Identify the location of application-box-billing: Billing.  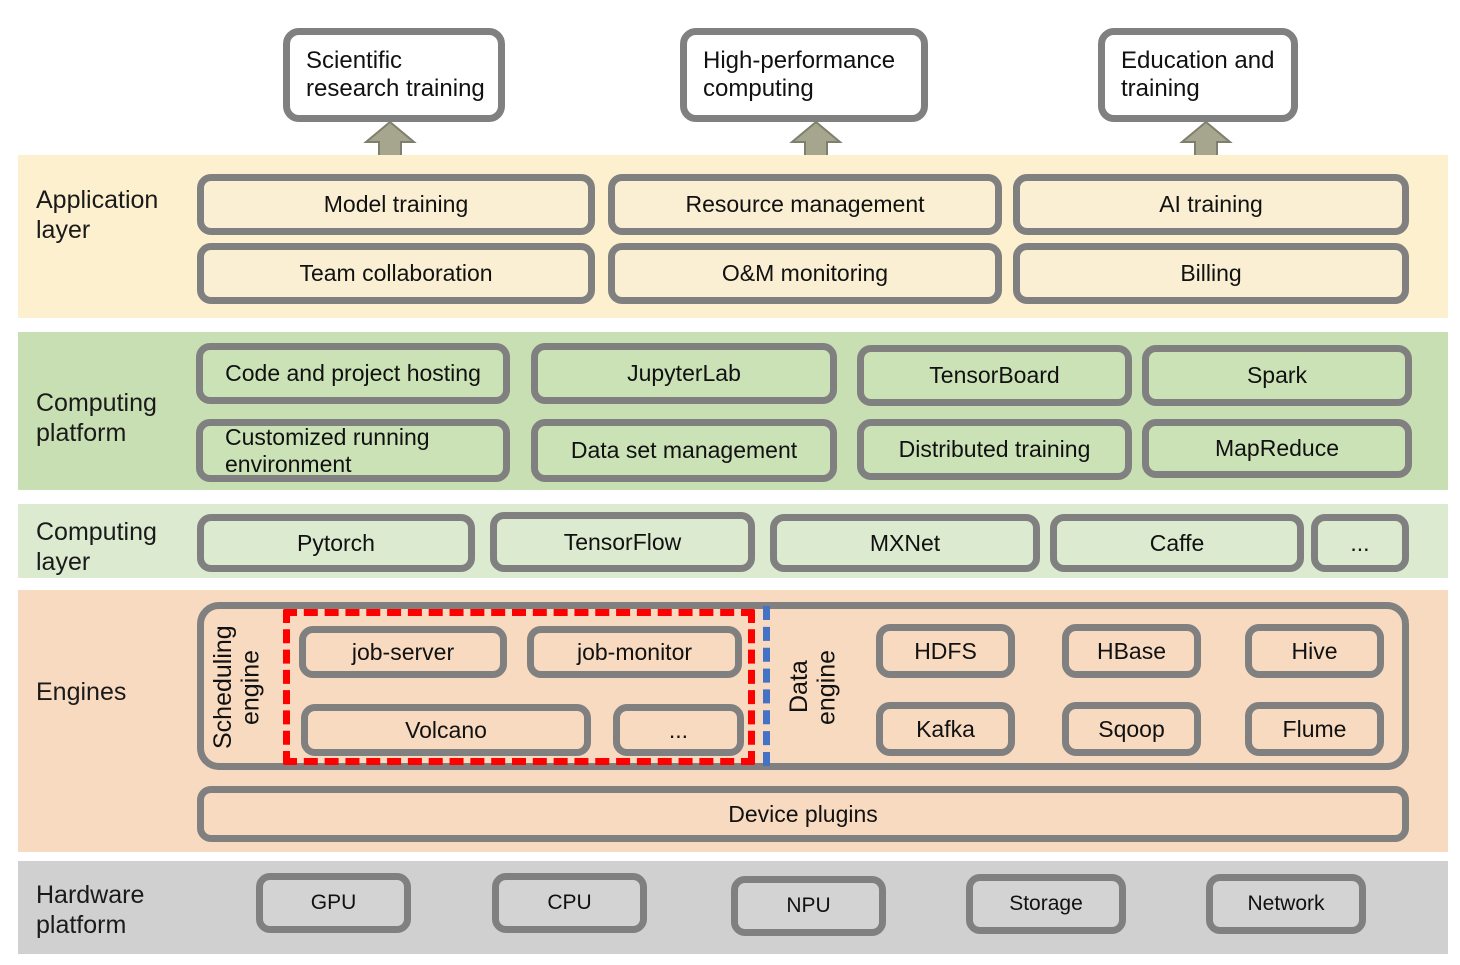
(1211, 273).